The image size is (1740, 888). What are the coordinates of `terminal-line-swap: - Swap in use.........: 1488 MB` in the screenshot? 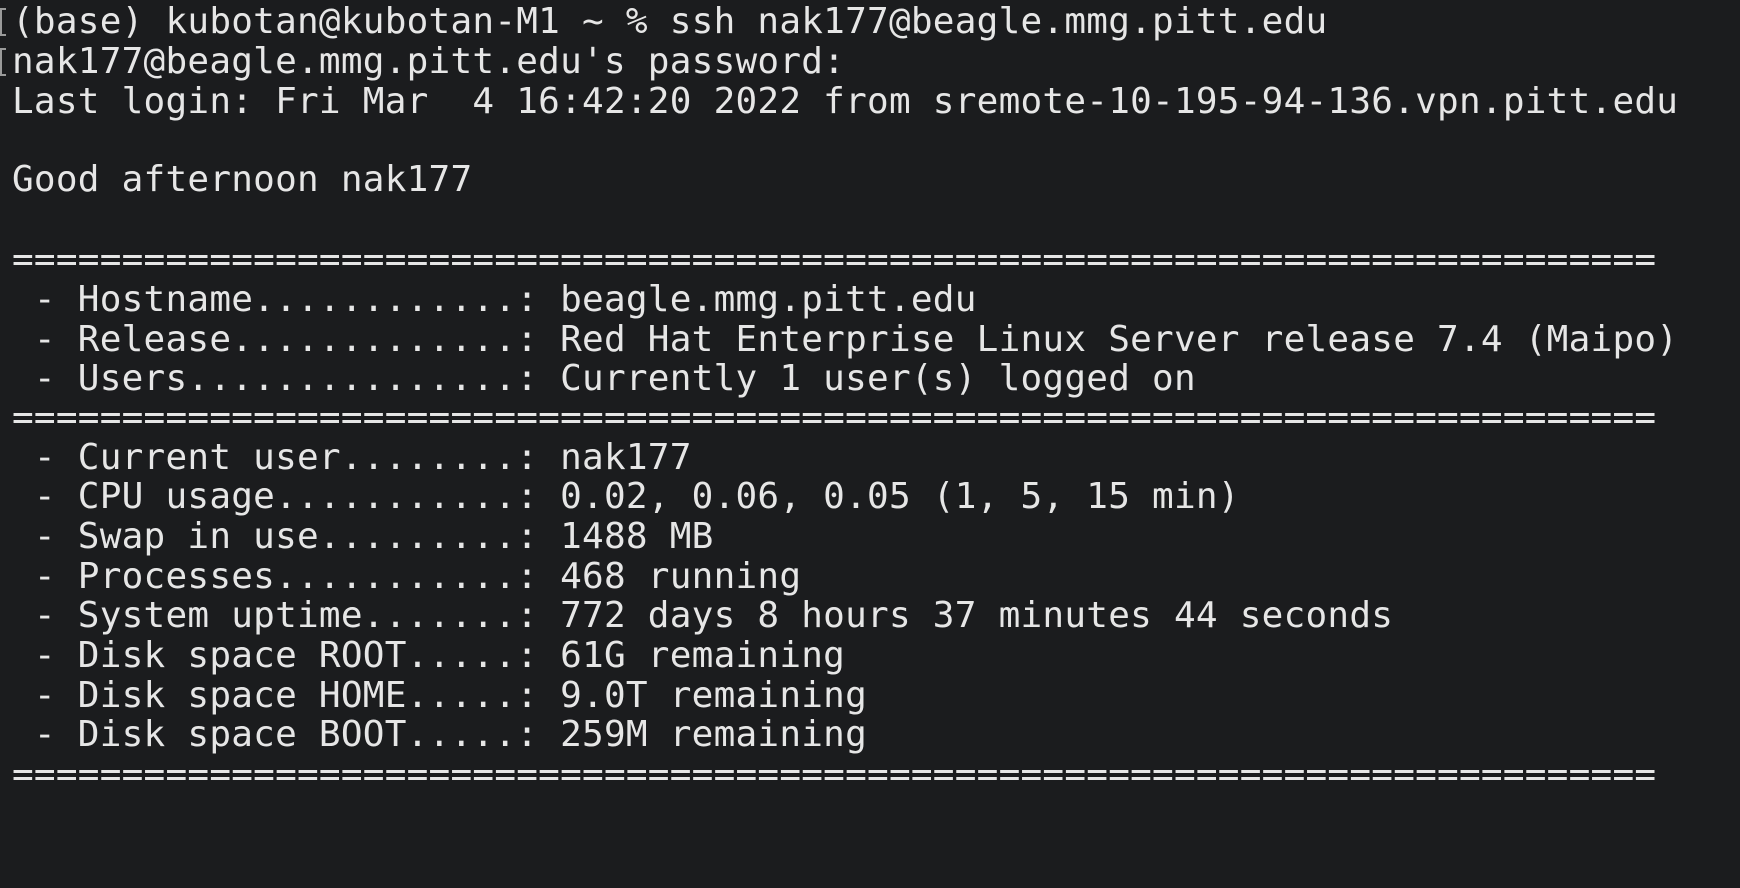 It's located at (363, 536).